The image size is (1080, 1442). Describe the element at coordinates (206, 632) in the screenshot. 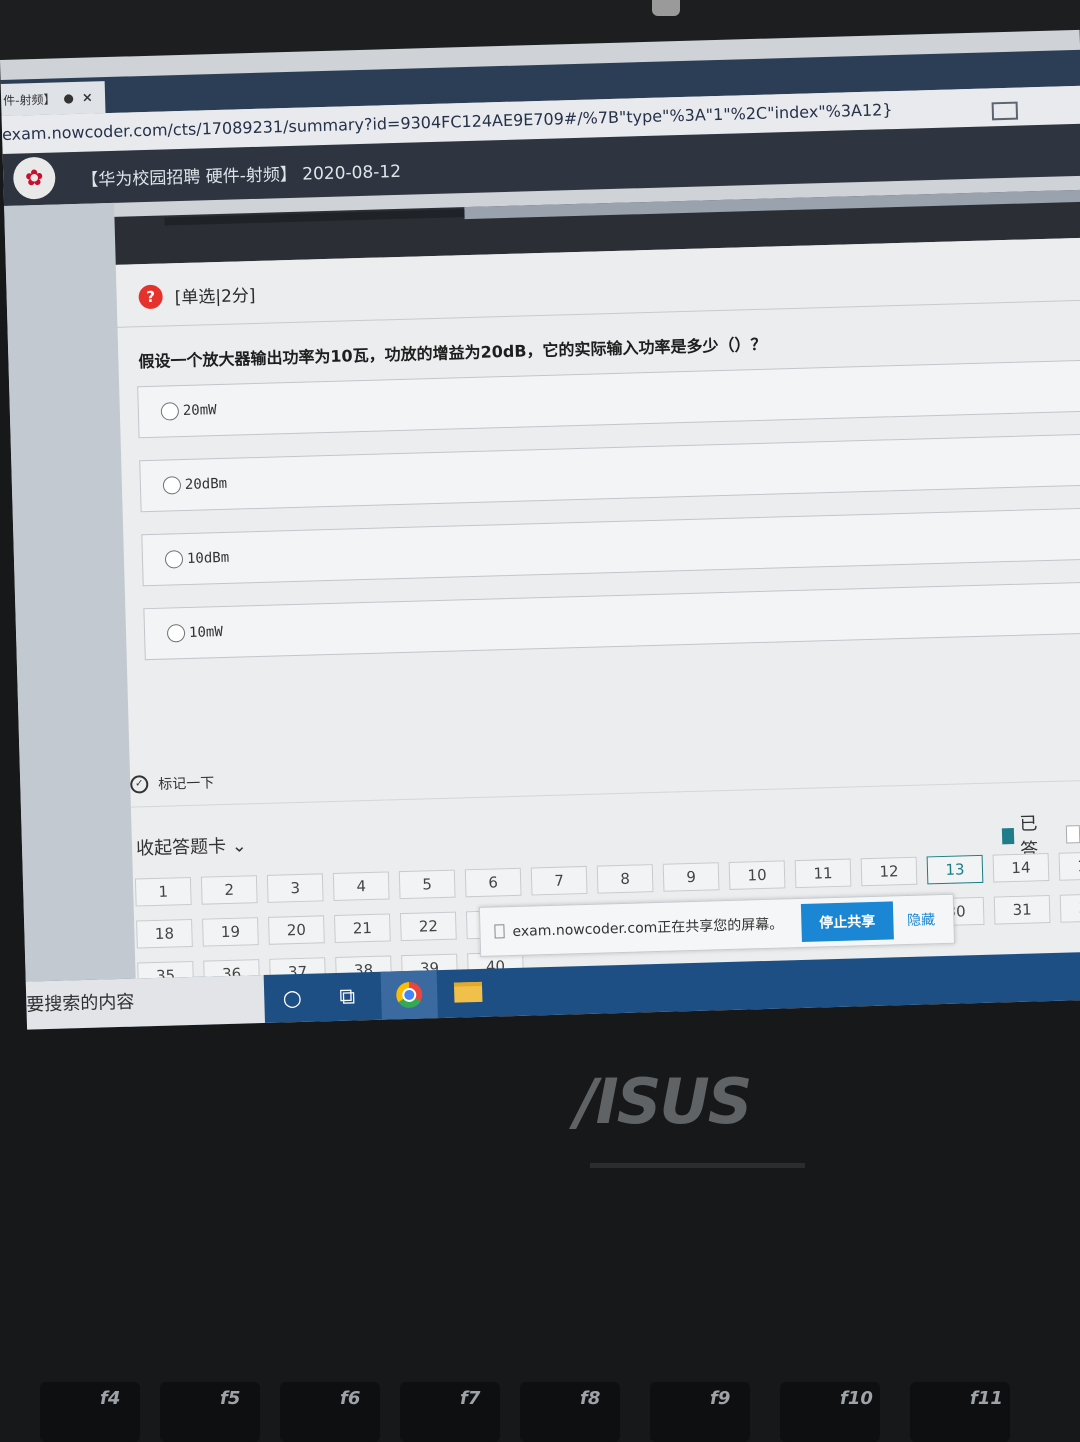

I see `option-label: 10mW` at that location.